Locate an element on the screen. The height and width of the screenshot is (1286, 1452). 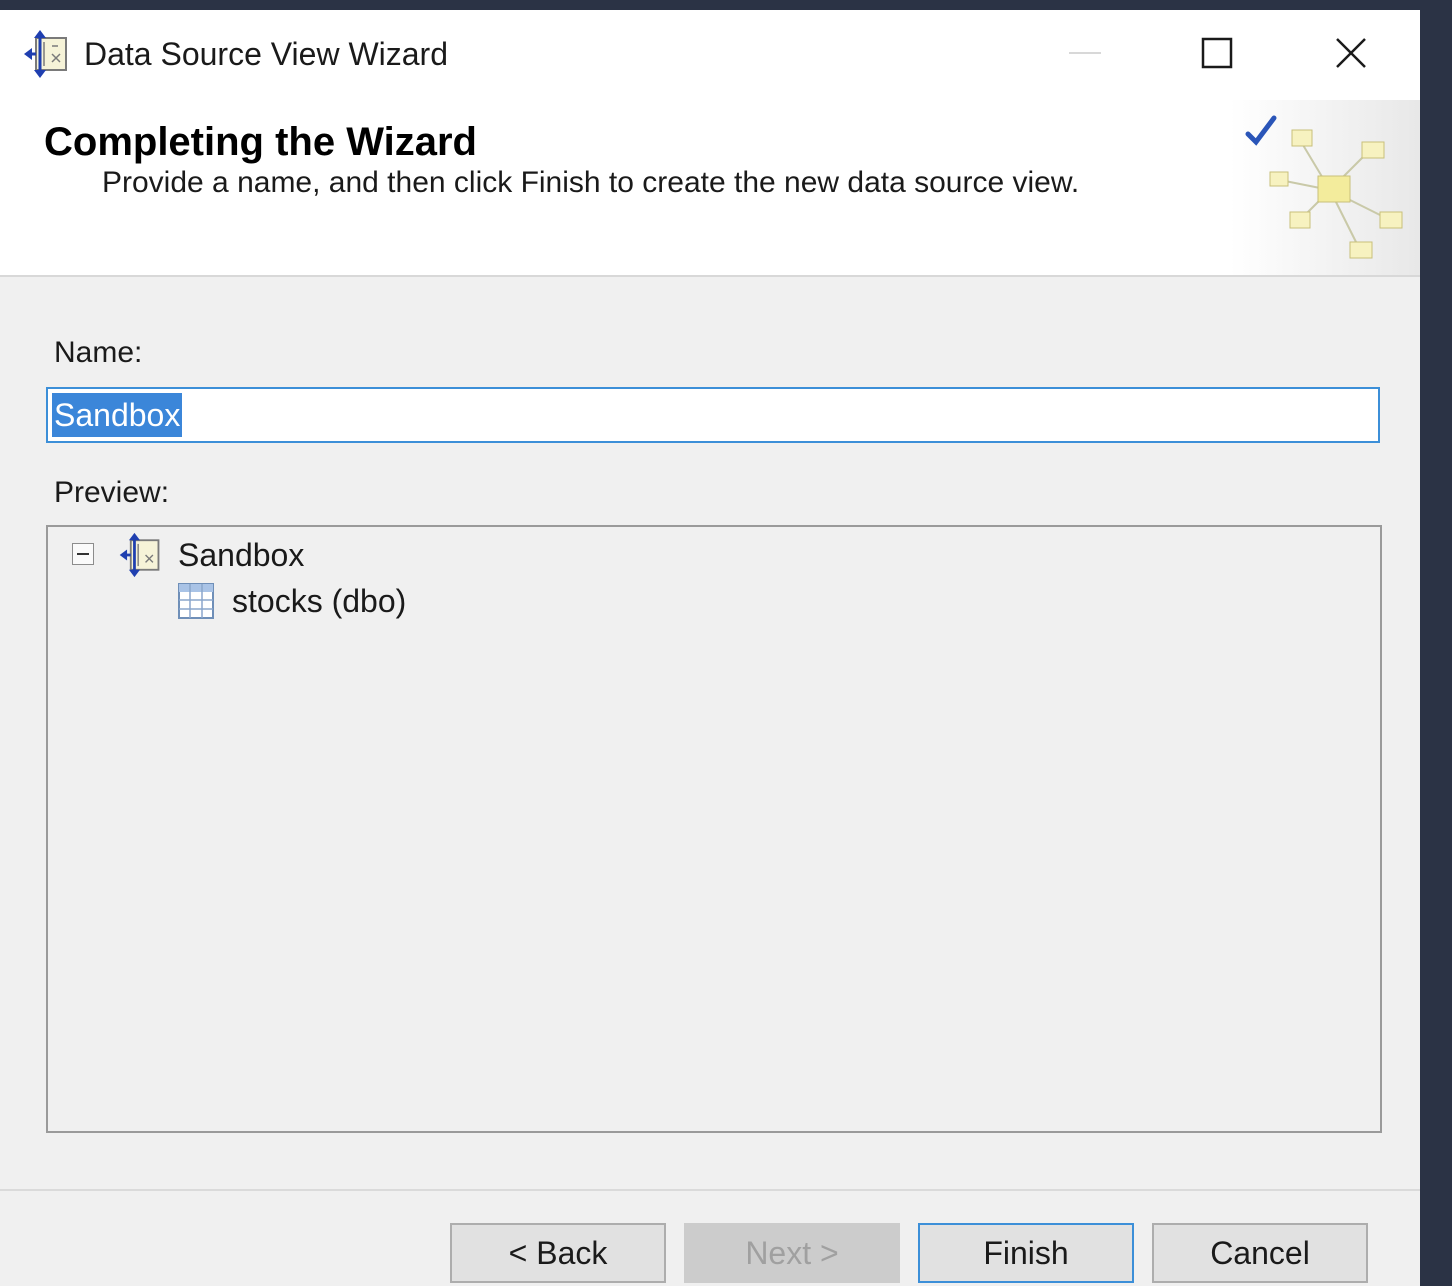
close-icon is located at coordinates (1351, 53).